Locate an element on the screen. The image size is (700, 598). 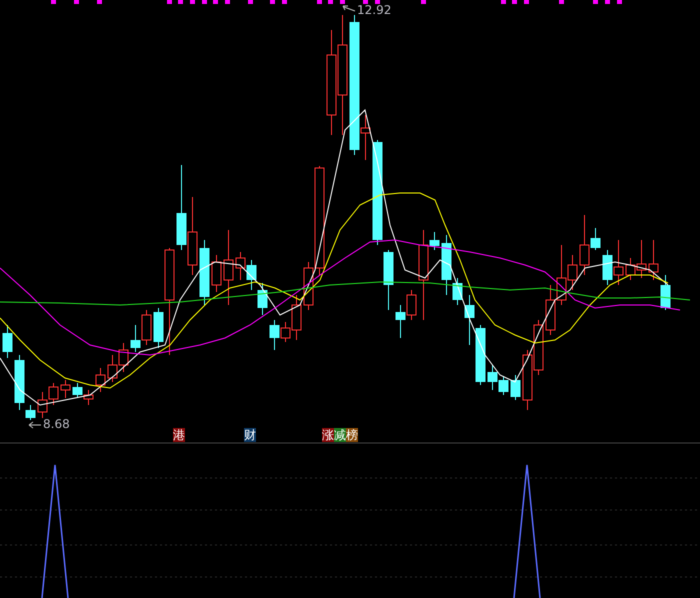
price-label: 8.68 is located at coordinates (56, 424).